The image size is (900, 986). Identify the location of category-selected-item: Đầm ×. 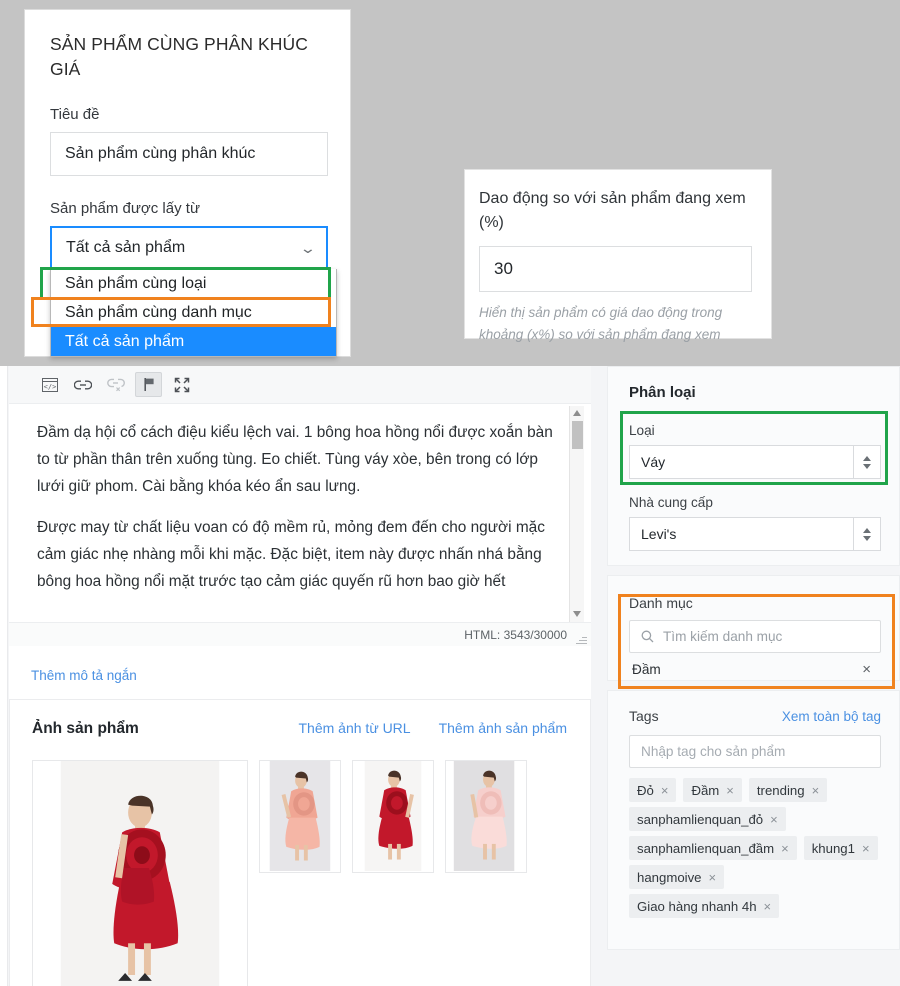
(755, 669).